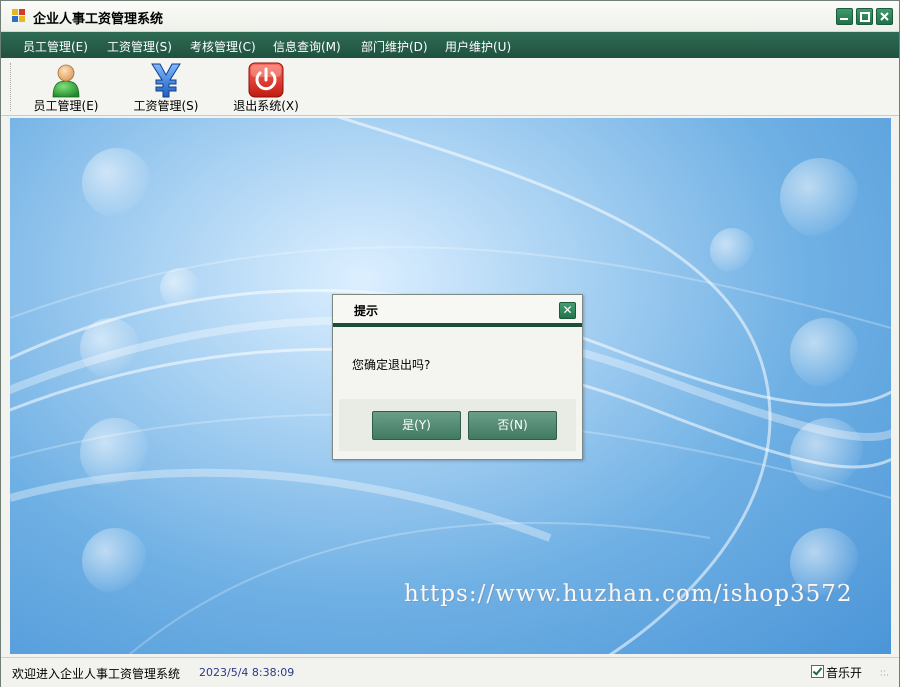 The height and width of the screenshot is (687, 900). What do you see at coordinates (223, 46) in the screenshot?
I see `menu-assessment: 考核管理(C)` at bounding box center [223, 46].